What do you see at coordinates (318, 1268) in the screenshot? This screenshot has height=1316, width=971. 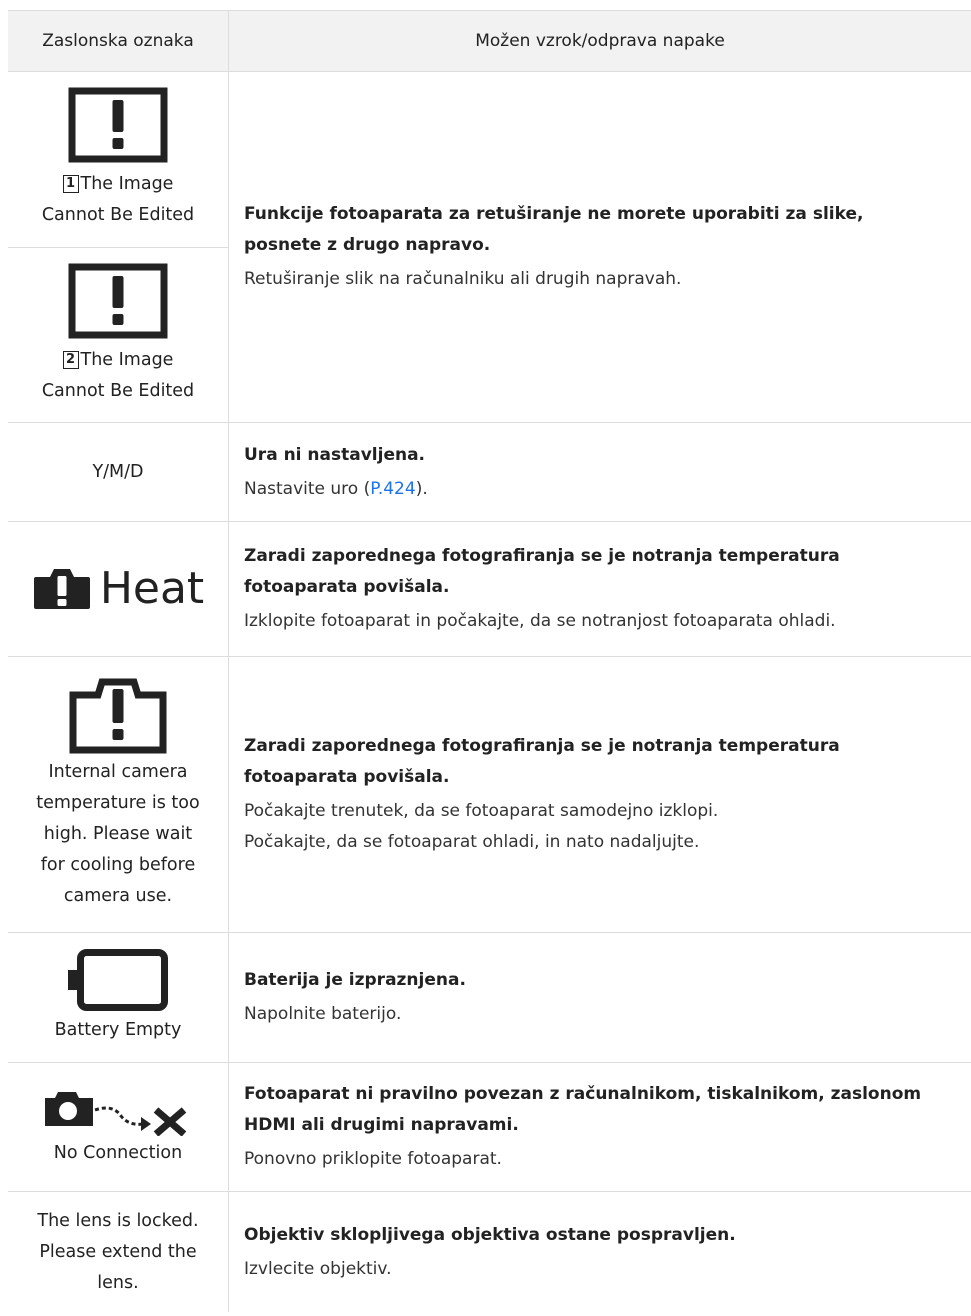 I see `remedy-text: Izvlecite objektiv.` at bounding box center [318, 1268].